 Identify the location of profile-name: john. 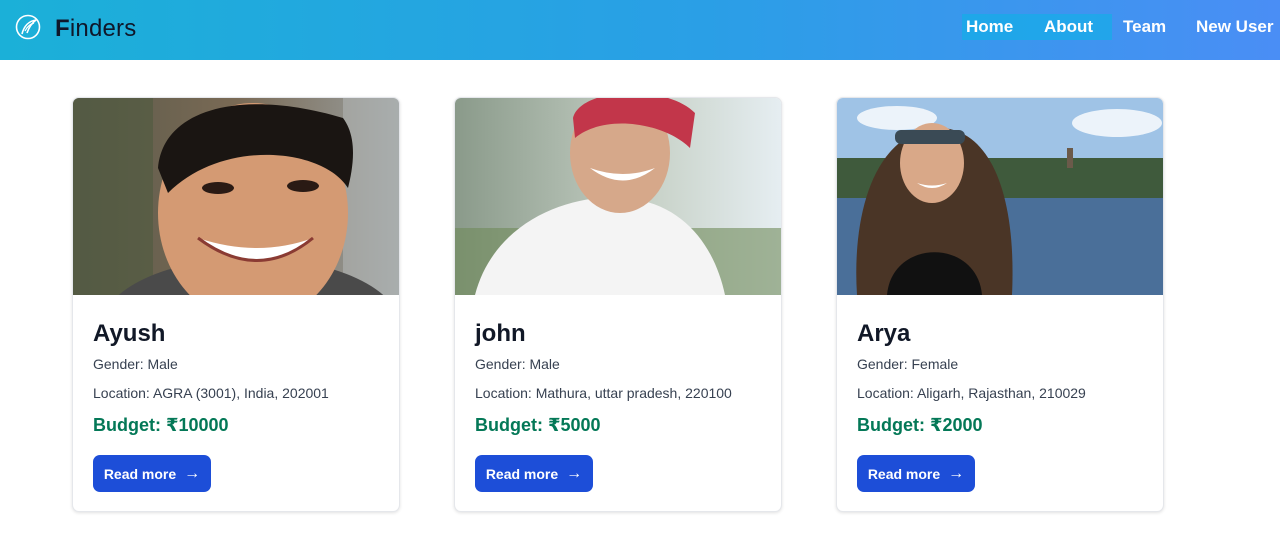
(500, 333).